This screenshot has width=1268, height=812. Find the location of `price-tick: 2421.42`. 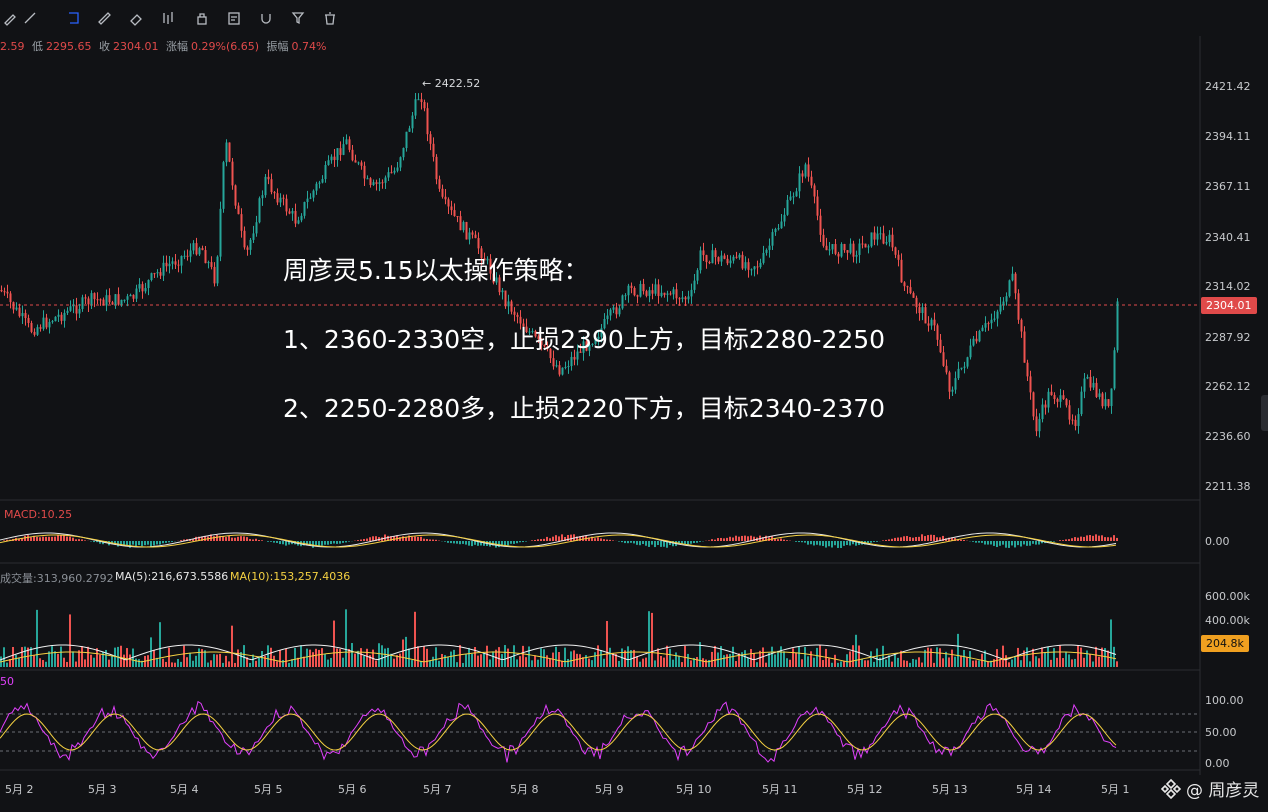

price-tick: 2421.42 is located at coordinates (1228, 86).